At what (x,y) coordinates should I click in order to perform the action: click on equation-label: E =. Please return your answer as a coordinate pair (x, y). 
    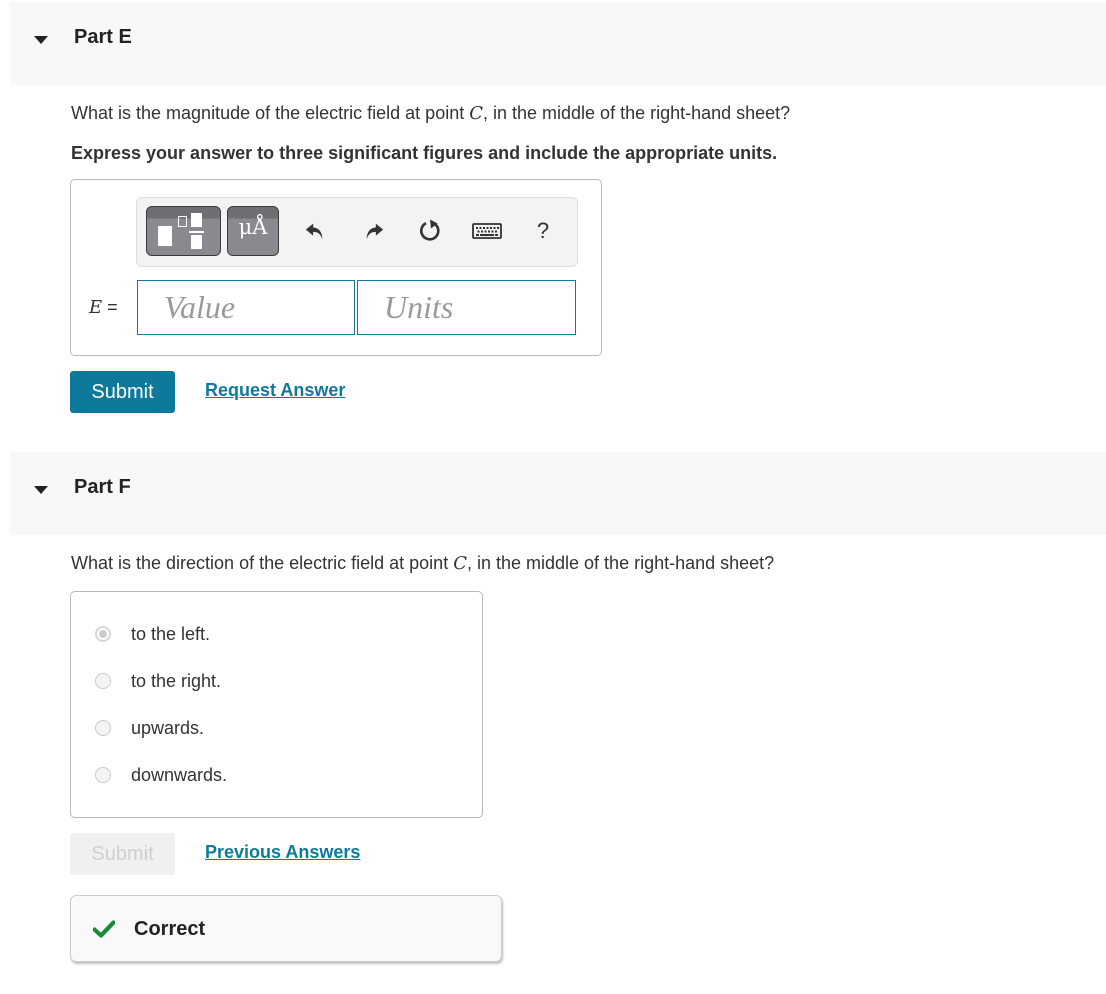
    Looking at the image, I should click on (103, 307).